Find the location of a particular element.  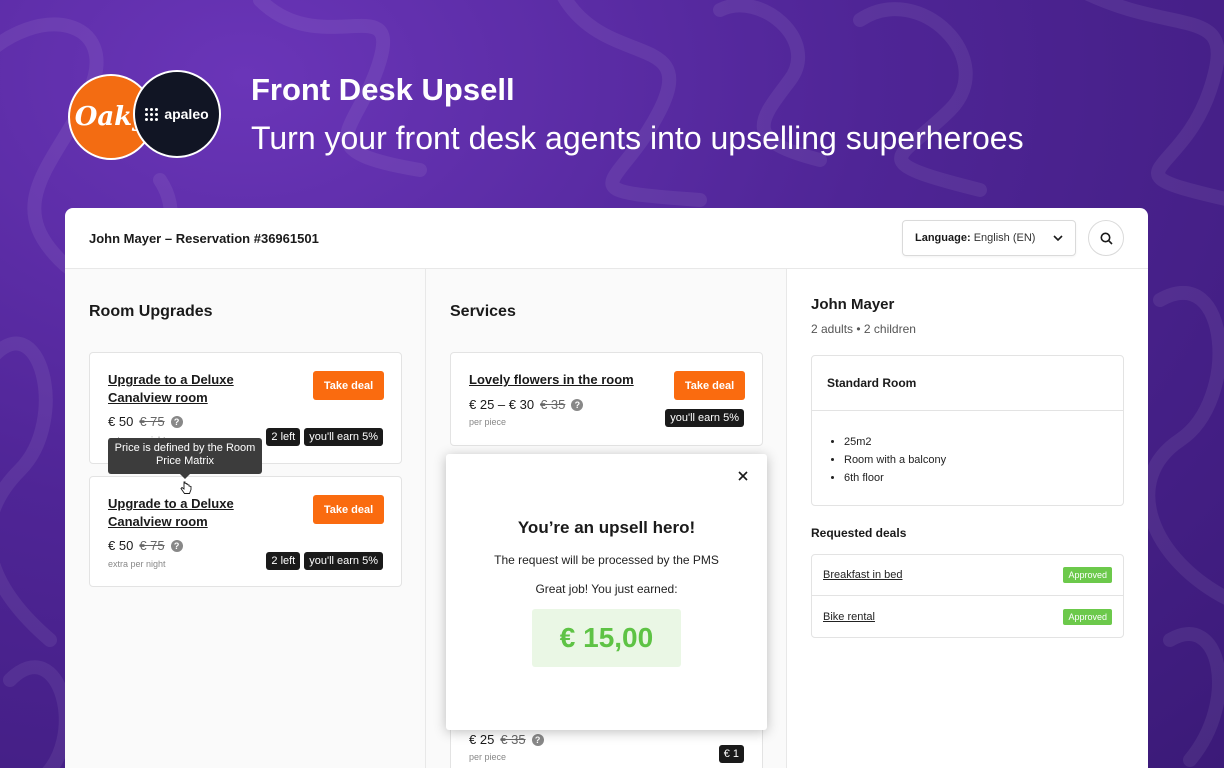

deal-badges: € 1 is located at coordinates (731, 754).